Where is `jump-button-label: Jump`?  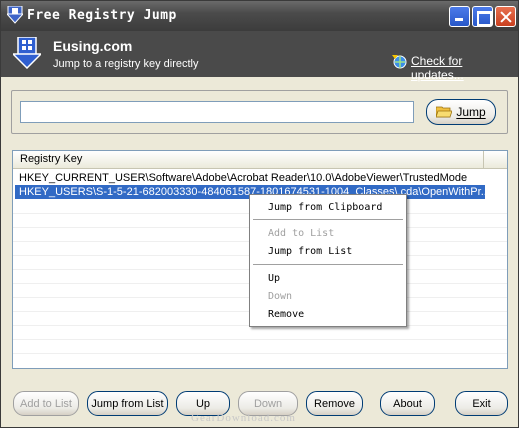
jump-button-label: Jump is located at coordinates (471, 112).